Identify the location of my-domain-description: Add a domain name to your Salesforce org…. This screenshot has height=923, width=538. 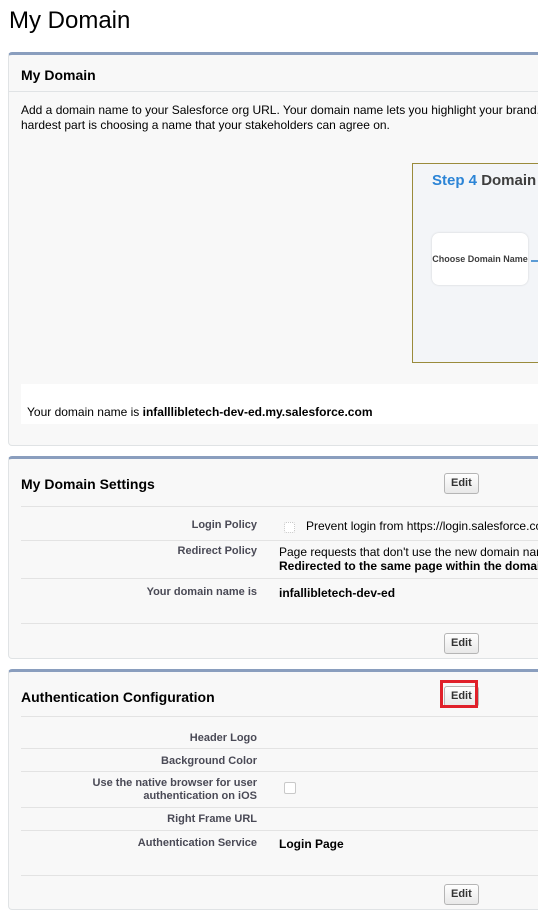
(279, 117).